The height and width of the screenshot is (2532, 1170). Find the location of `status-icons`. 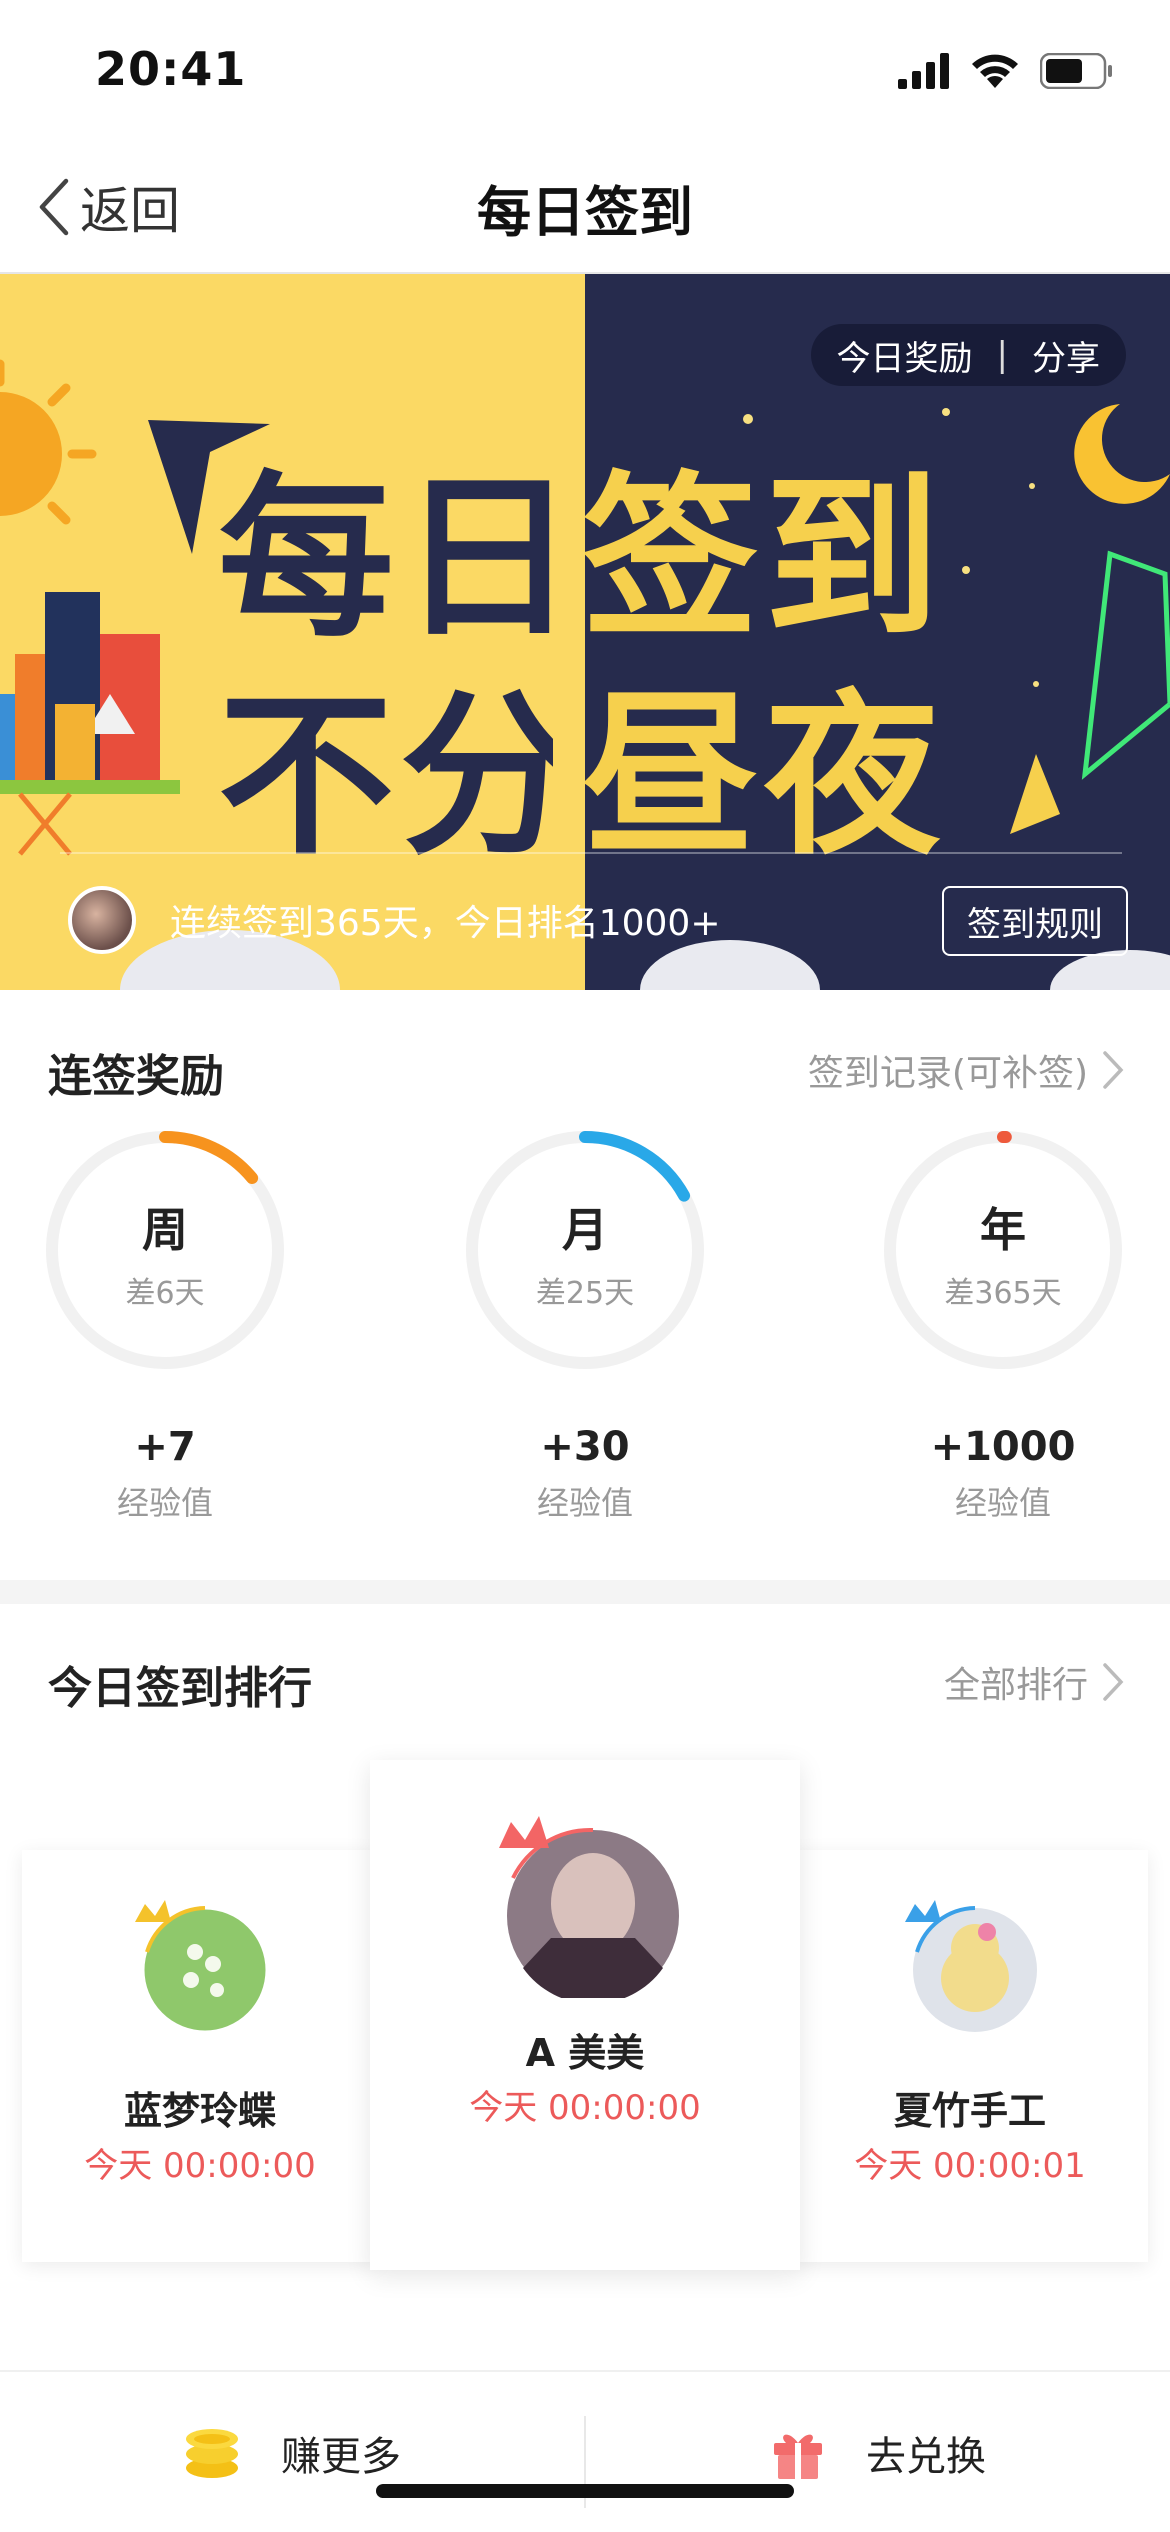

status-icons is located at coordinates (1006, 71).